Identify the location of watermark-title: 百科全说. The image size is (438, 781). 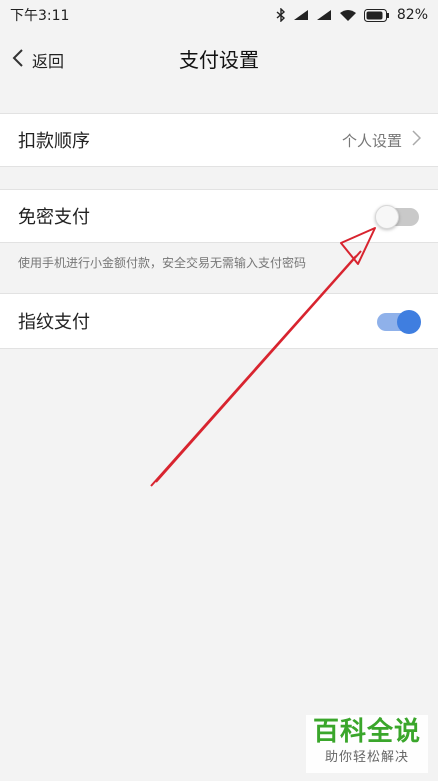
(366, 732).